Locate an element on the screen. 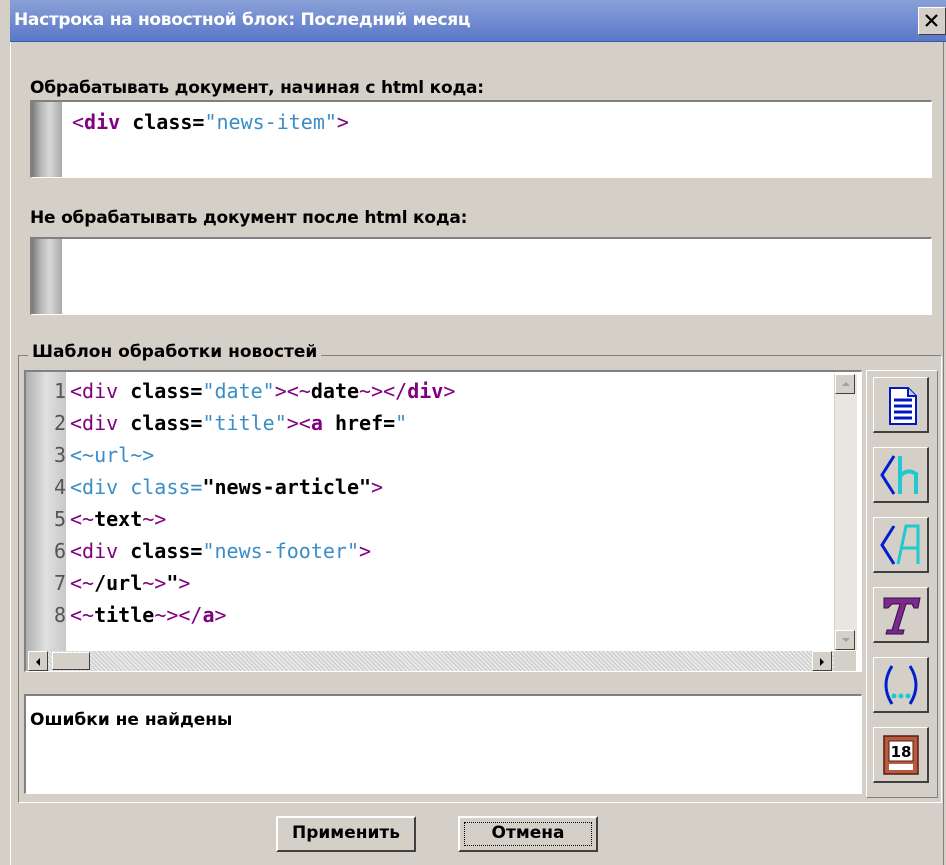  line-number: 7 is located at coordinates (59, 583).